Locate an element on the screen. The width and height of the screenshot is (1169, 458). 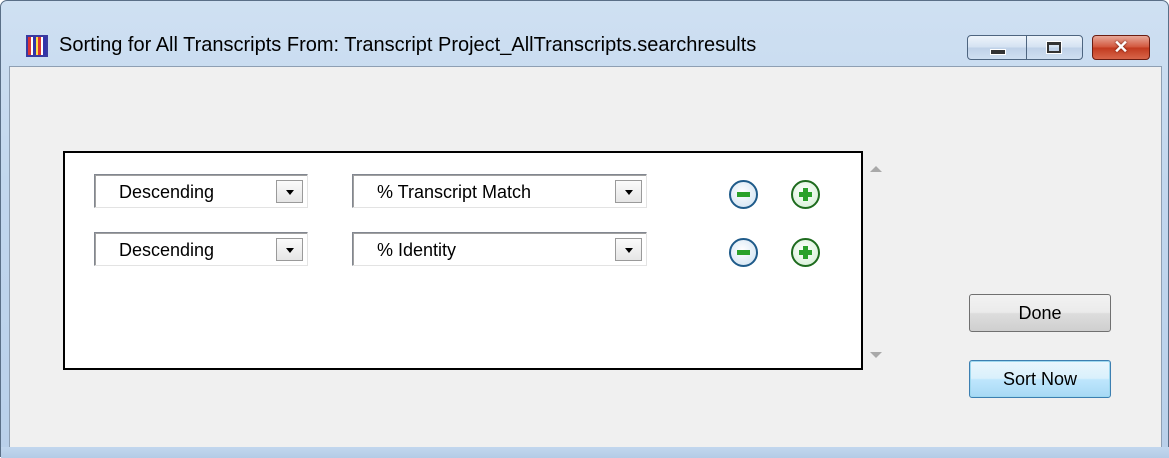
sort-field-dropdown-2: % Identity is located at coordinates (499, 249).